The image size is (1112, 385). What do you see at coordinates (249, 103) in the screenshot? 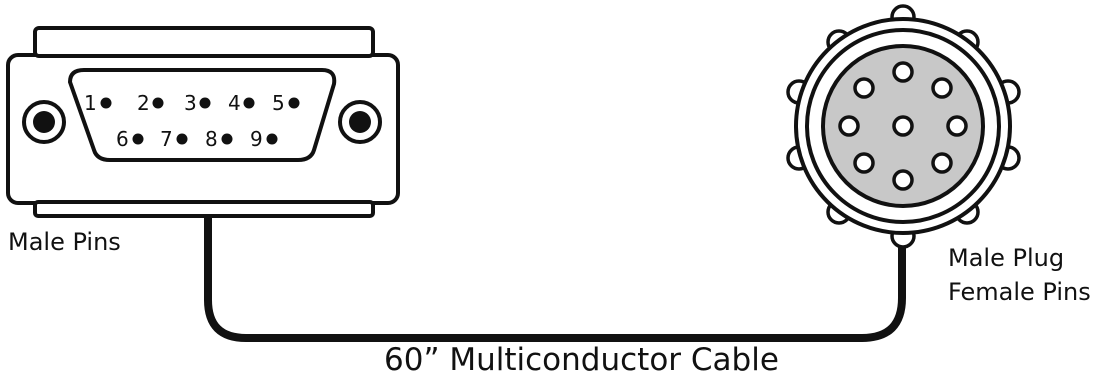
I see `pin-4-dot` at bounding box center [249, 103].